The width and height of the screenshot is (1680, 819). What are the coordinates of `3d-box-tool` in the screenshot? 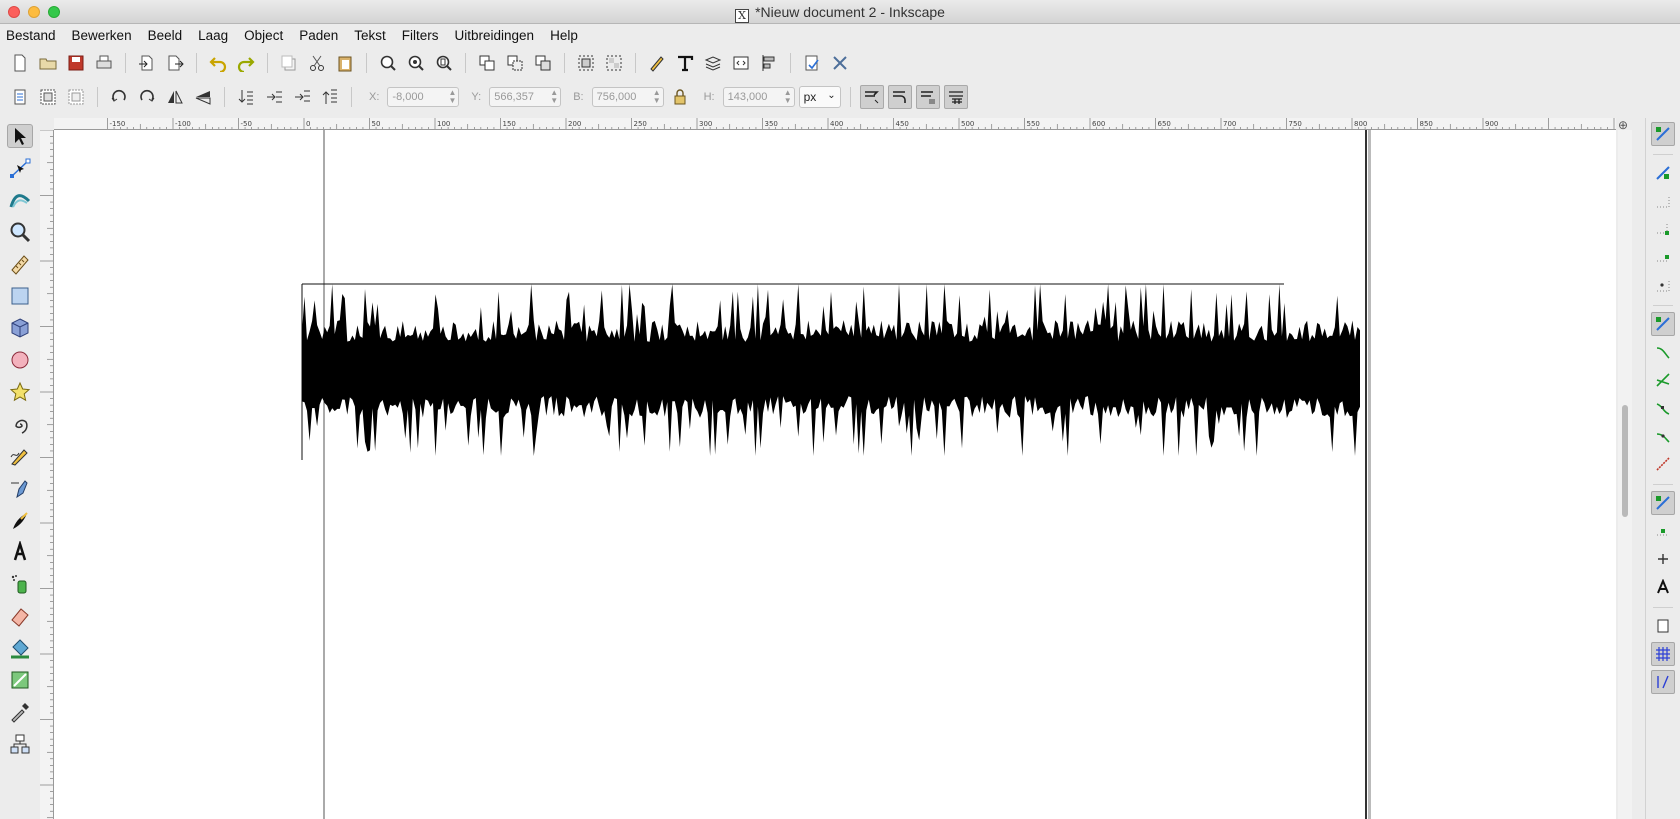 It's located at (20, 328).